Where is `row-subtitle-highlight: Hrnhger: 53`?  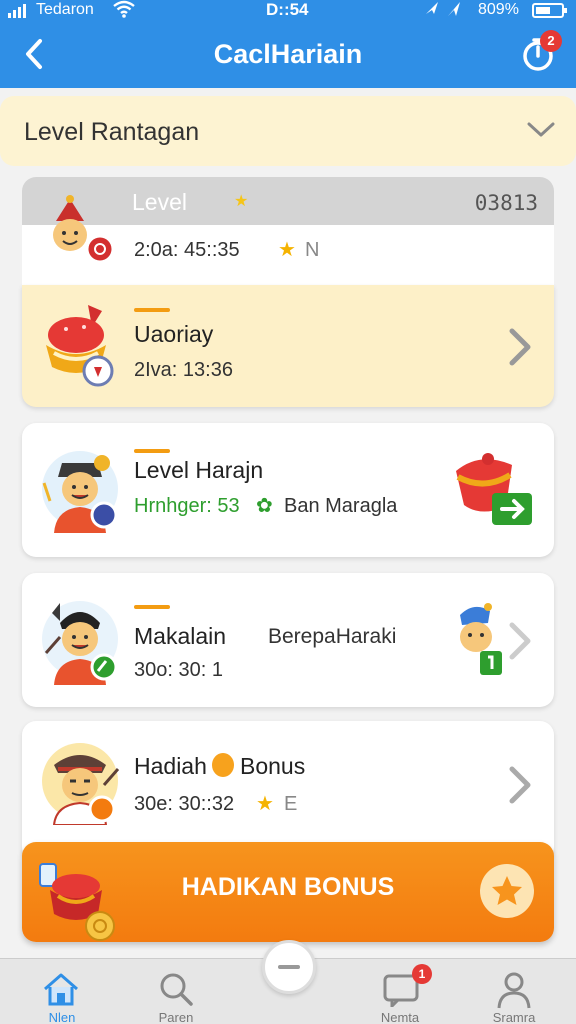
row-subtitle-highlight: Hrnhger: 53 is located at coordinates (187, 506).